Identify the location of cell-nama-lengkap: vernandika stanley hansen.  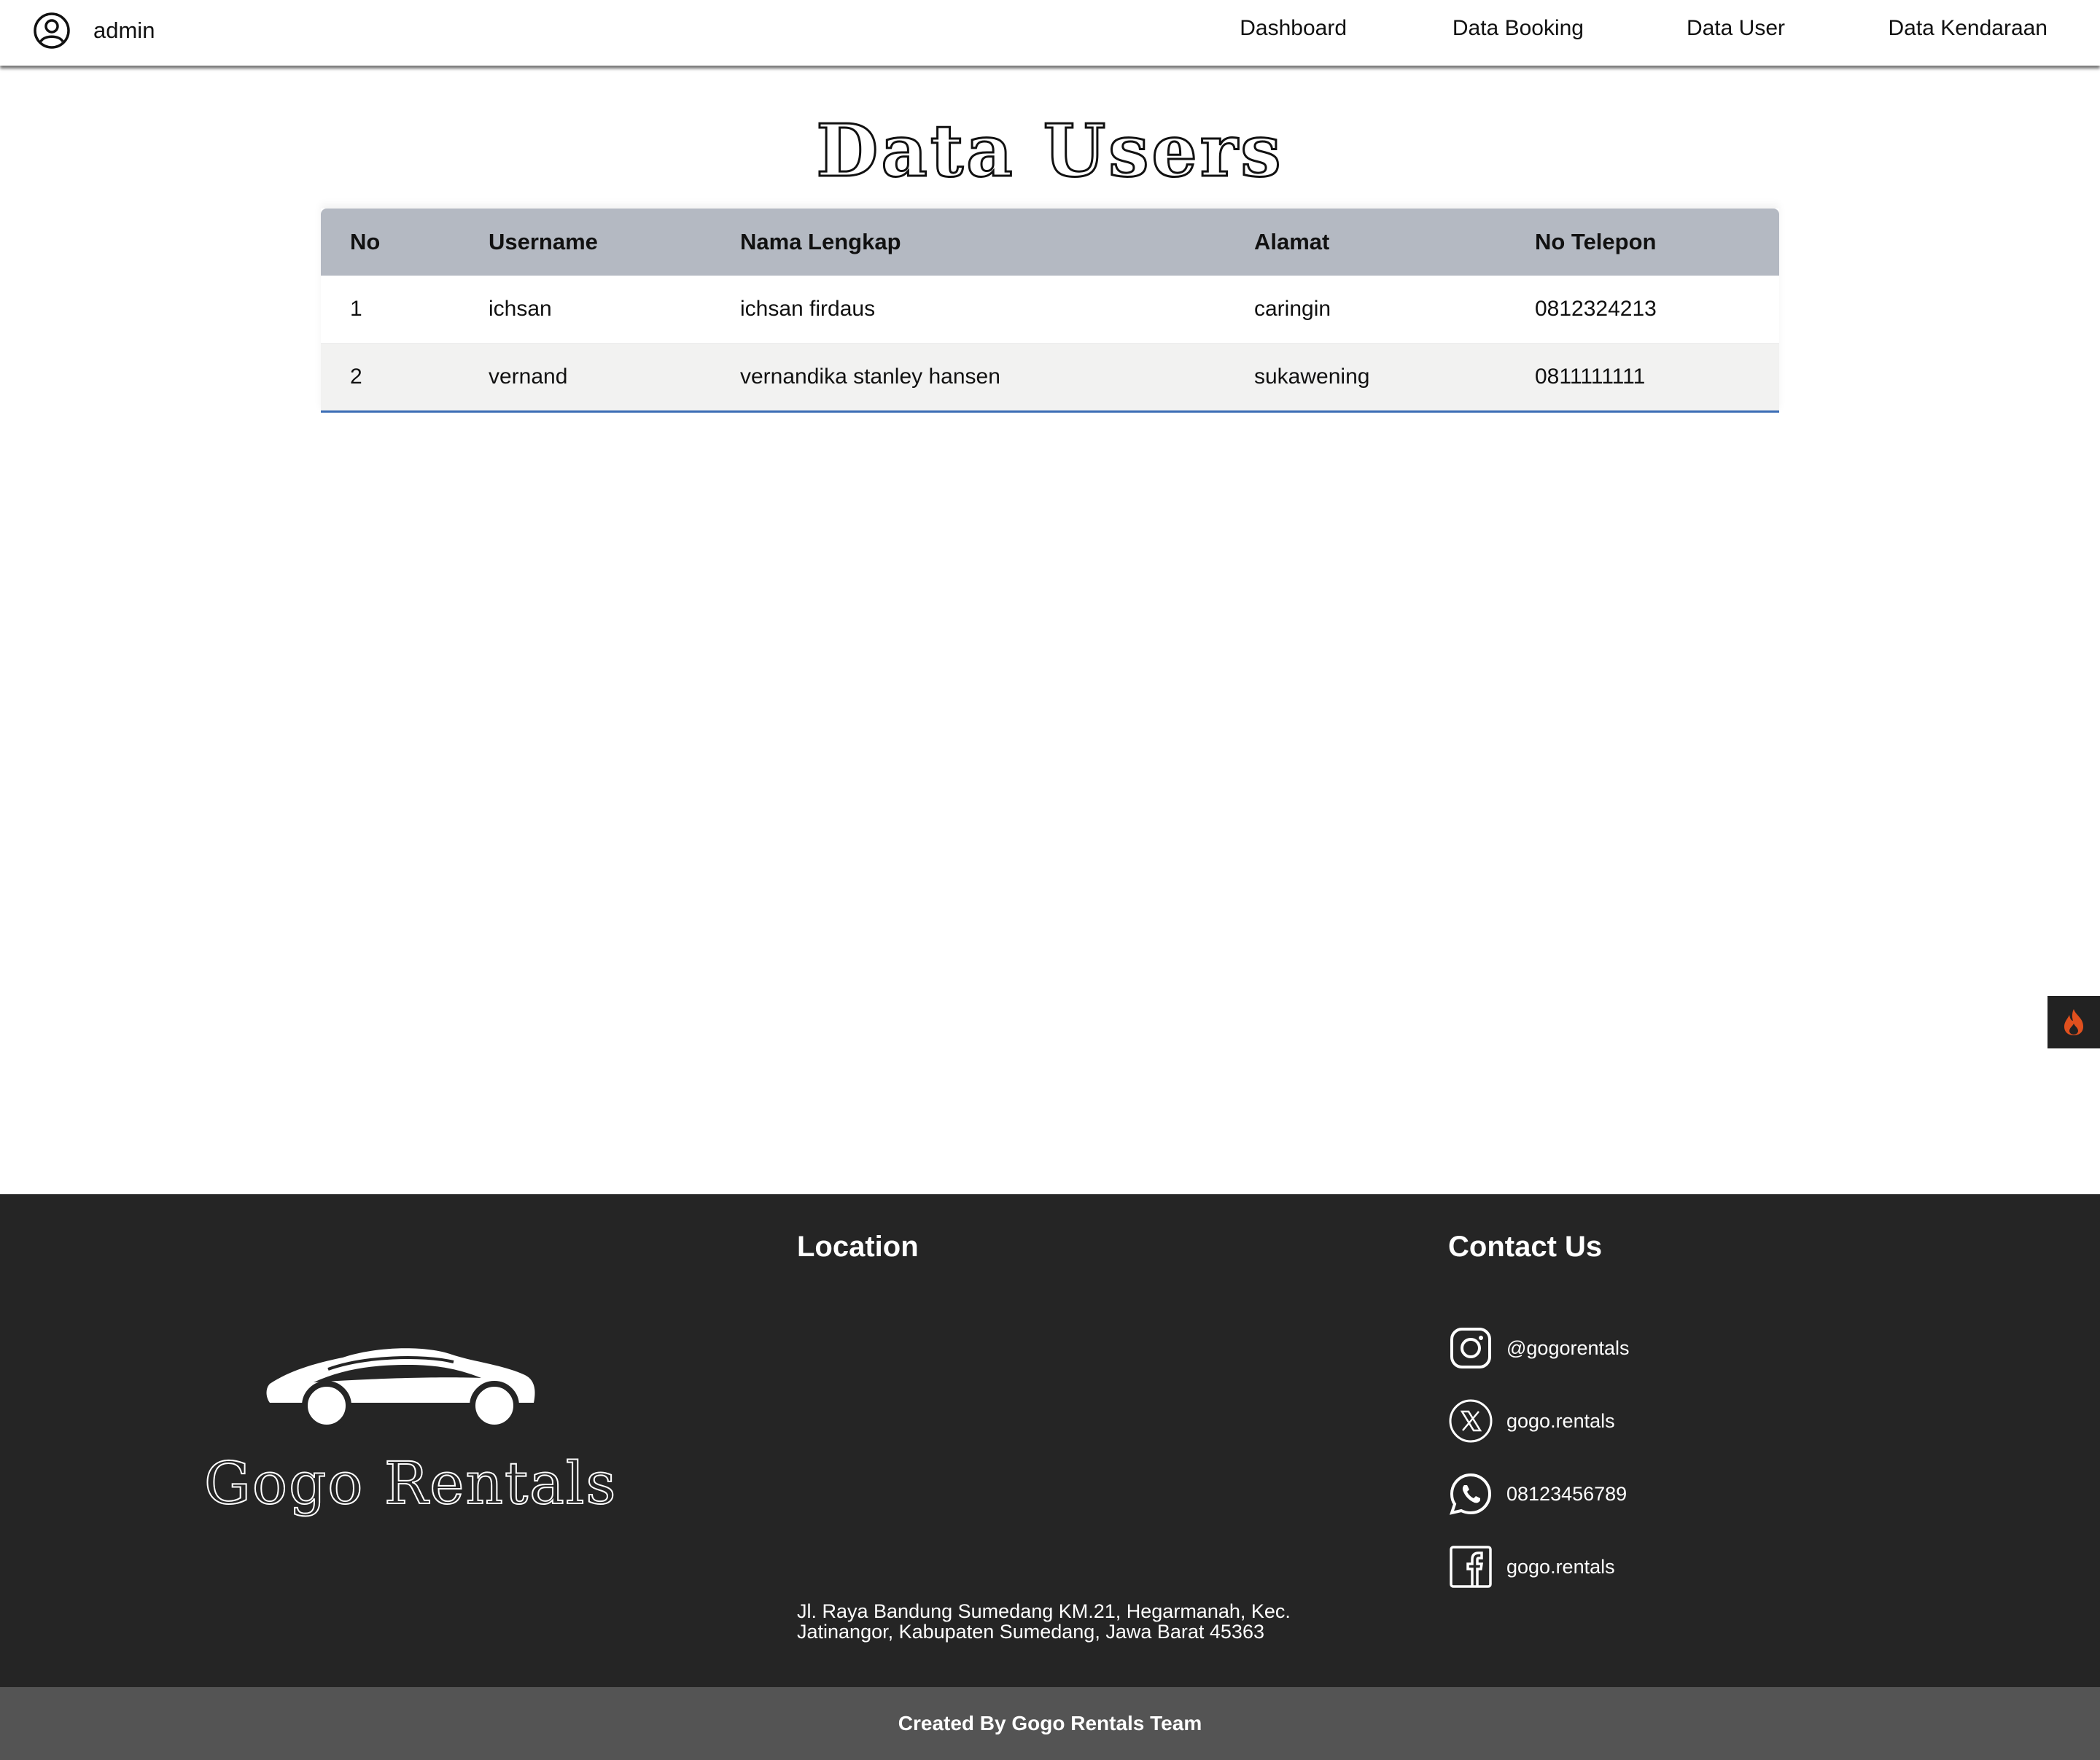
(968, 378).